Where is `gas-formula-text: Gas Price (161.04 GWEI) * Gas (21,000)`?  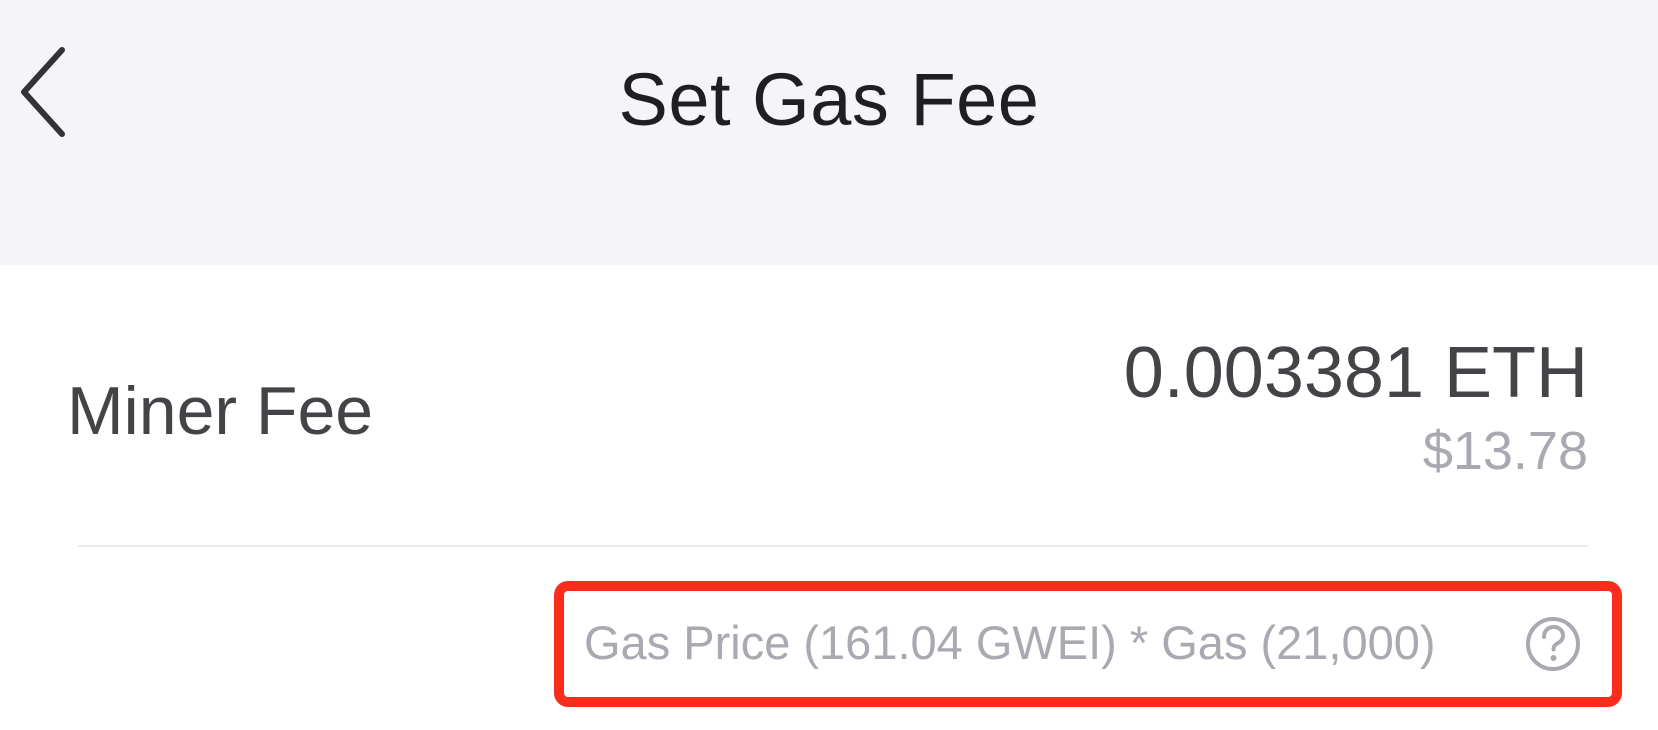 gas-formula-text: Gas Price (161.04 GWEI) * Gas (21,000) is located at coordinates (1010, 642).